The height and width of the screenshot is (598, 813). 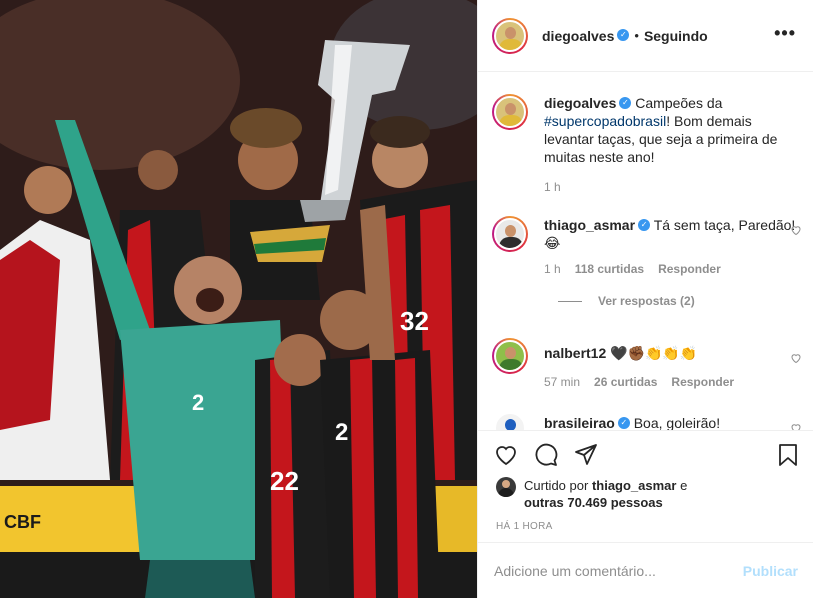 I want to click on caption-time: 1 h, so click(x=552, y=187).